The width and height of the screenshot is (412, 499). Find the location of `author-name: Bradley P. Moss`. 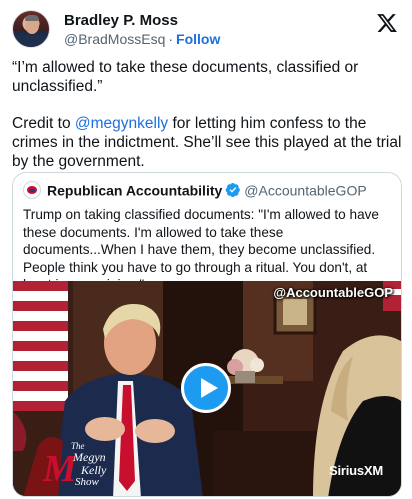

author-name: Bradley P. Moss is located at coordinates (121, 20).